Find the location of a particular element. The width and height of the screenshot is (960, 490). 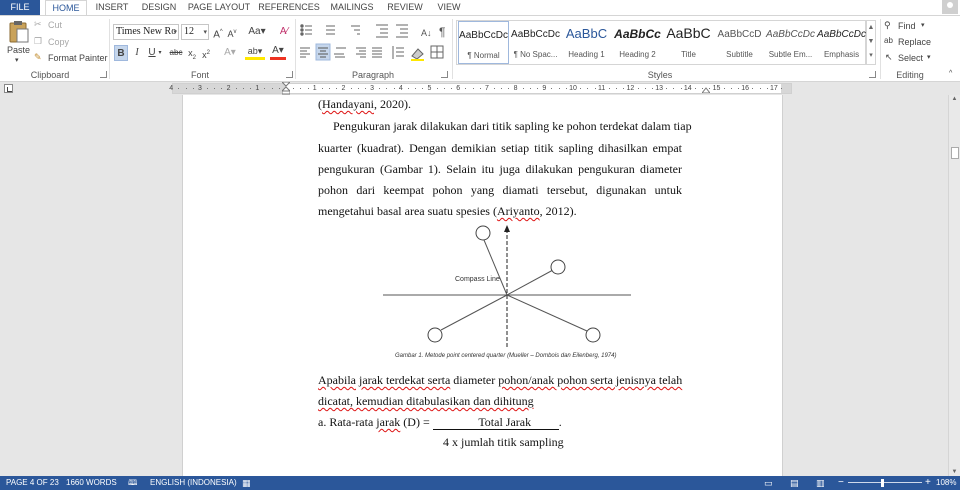

zoom-out-icon: − is located at coordinates (841, 483).